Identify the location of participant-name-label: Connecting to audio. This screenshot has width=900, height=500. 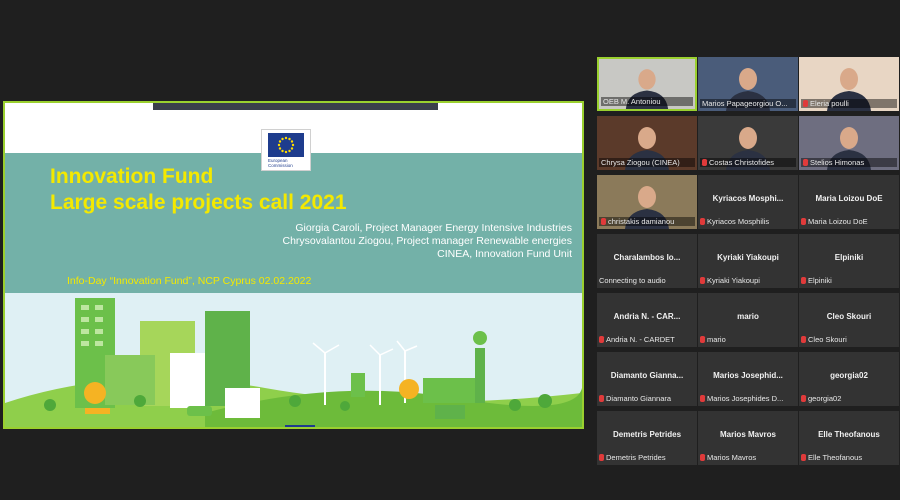
(647, 280).